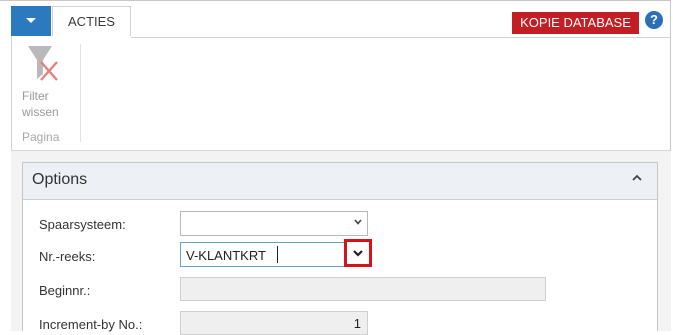 The width and height of the screenshot is (673, 335). Describe the element at coordinates (277, 254) in the screenshot. I see `text-cursor` at that location.